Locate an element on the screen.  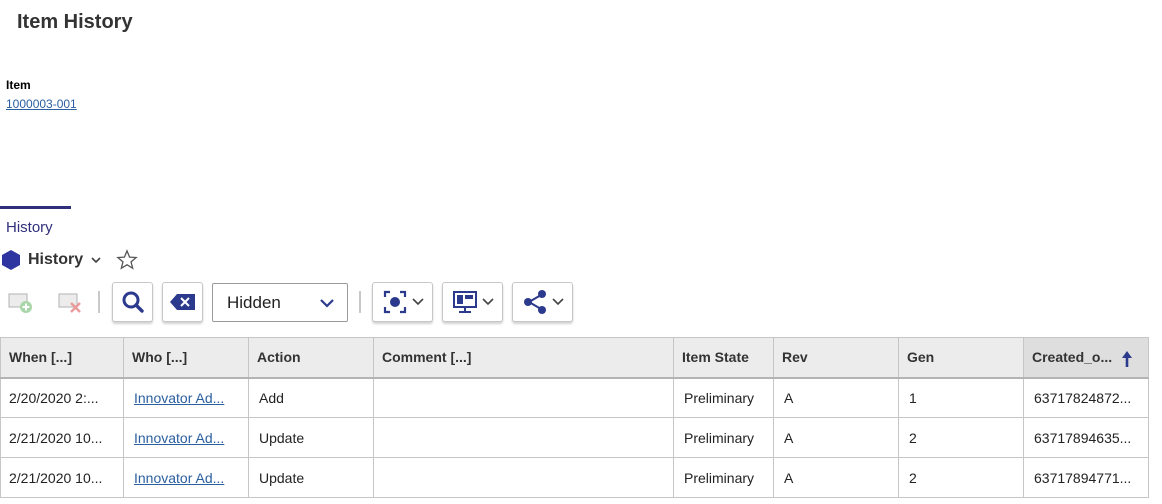
star-icon is located at coordinates (127, 260).